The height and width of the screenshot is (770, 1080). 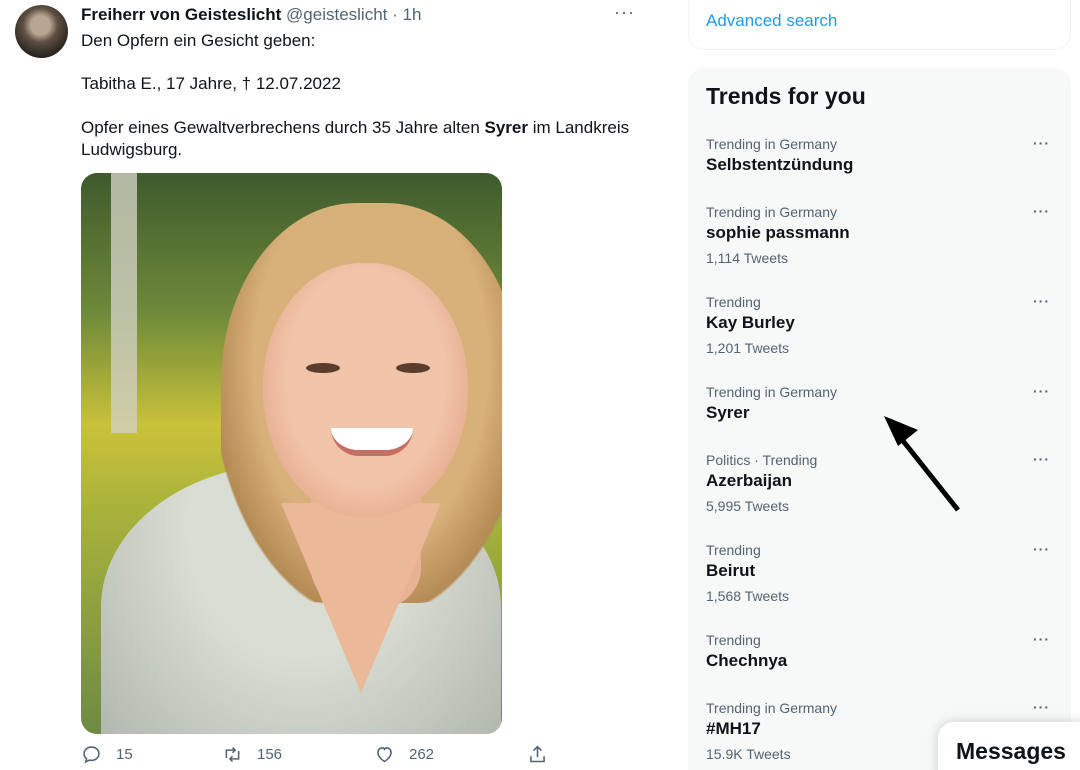 I want to click on reply-button: 15, so click(x=107, y=754).